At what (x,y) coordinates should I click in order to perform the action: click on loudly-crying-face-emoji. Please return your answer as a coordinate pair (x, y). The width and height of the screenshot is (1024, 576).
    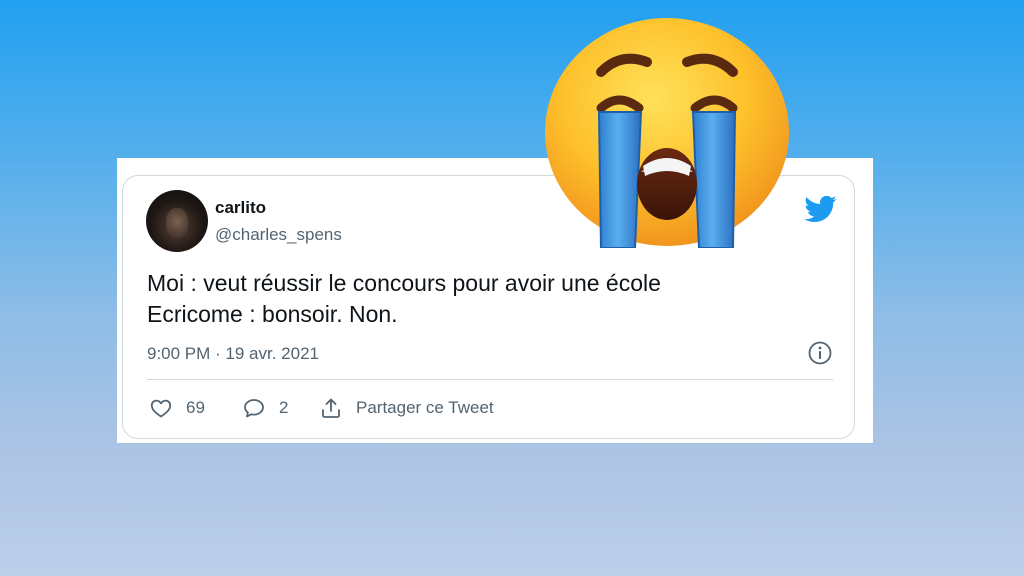
    Looking at the image, I should click on (667, 133).